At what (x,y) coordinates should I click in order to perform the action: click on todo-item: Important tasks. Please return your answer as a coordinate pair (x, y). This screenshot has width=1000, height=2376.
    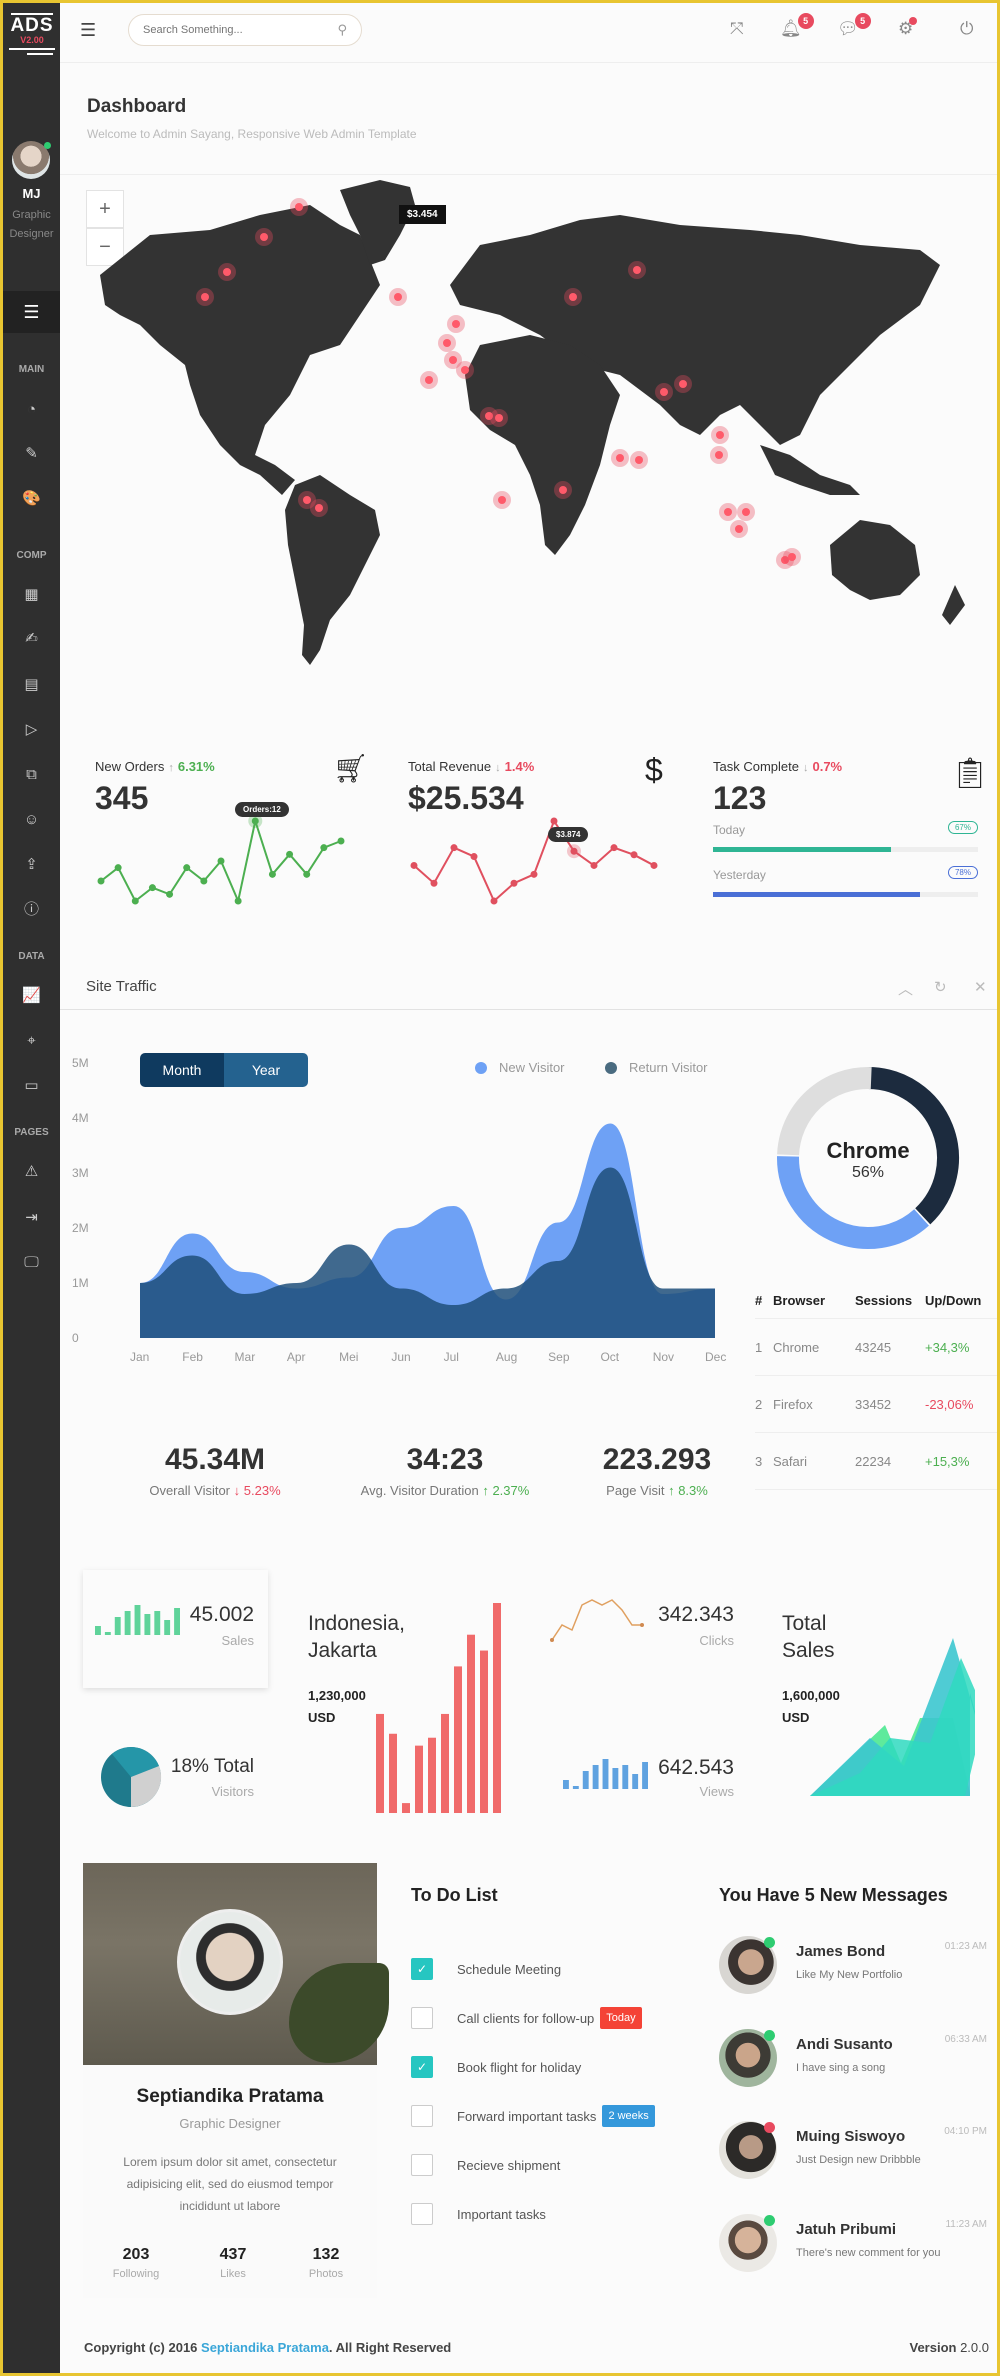
    Looking at the image, I should click on (478, 2214).